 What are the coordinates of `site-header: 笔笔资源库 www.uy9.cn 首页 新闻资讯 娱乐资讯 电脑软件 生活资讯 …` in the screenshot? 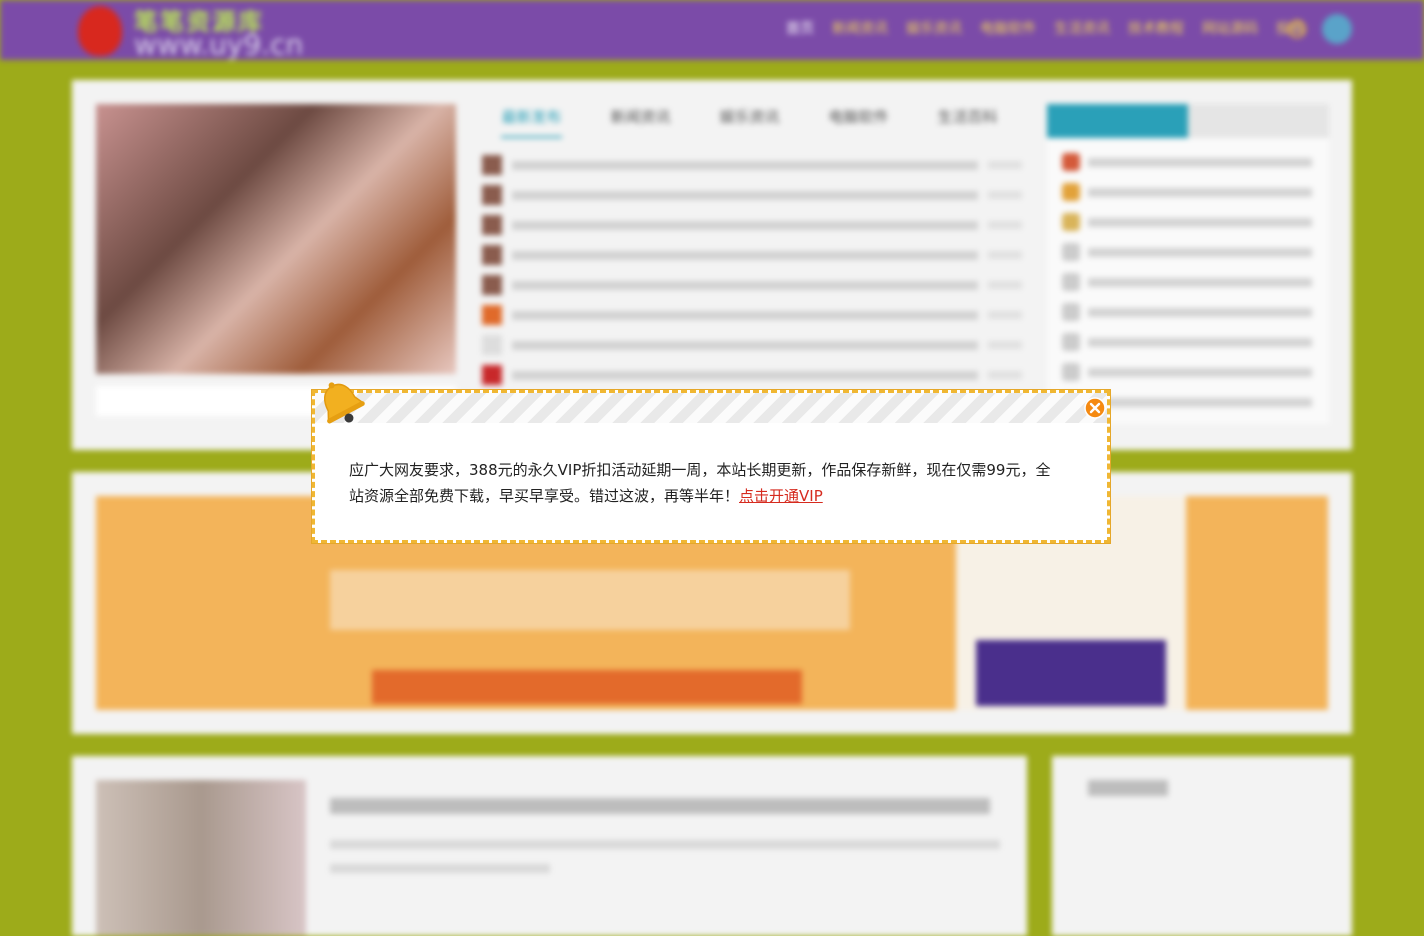 It's located at (712, 30).